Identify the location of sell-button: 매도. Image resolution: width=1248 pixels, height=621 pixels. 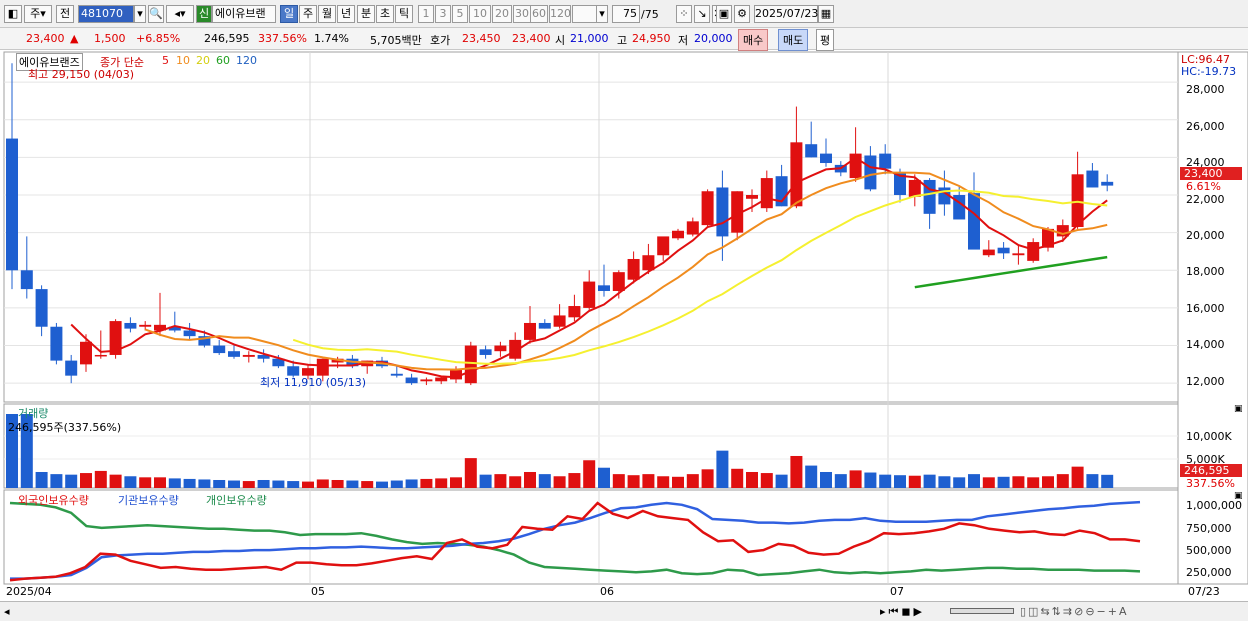
(793, 40).